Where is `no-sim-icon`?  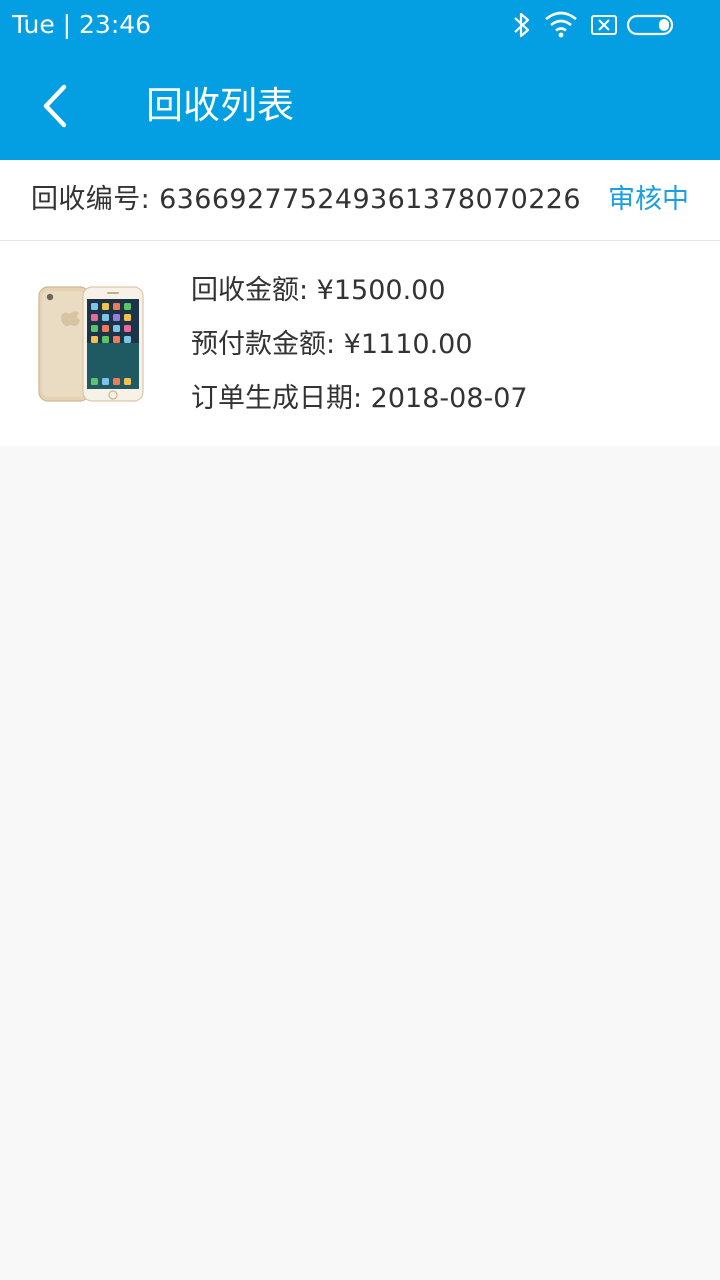 no-sim-icon is located at coordinates (604, 25).